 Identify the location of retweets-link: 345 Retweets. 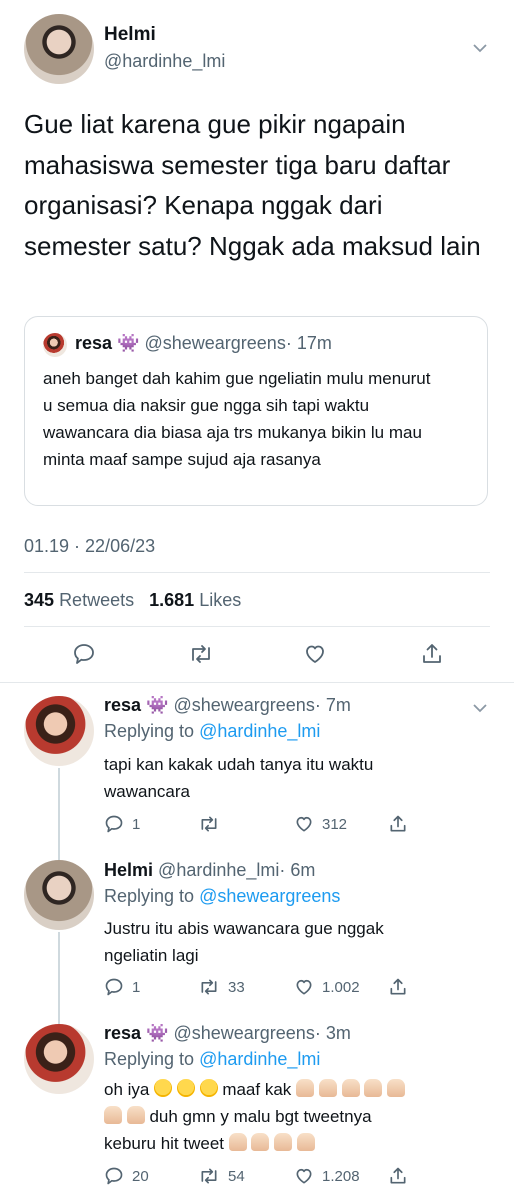
(81, 600).